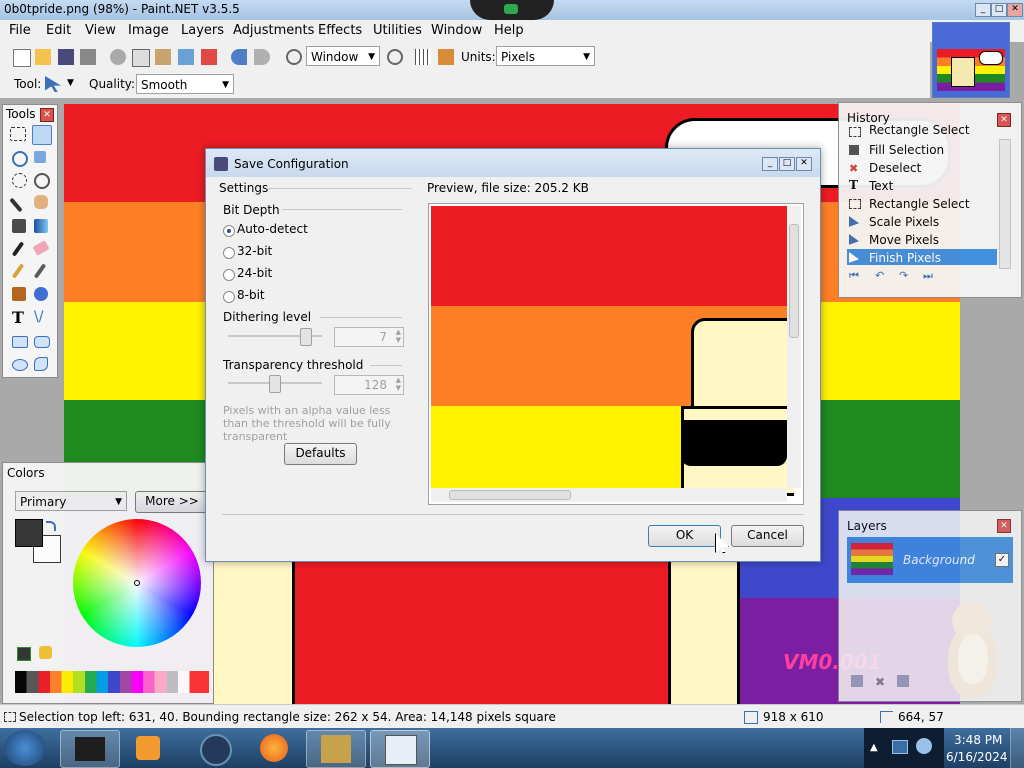 The image size is (1024, 768). What do you see at coordinates (141, 58) in the screenshot?
I see `copy-icon` at bounding box center [141, 58].